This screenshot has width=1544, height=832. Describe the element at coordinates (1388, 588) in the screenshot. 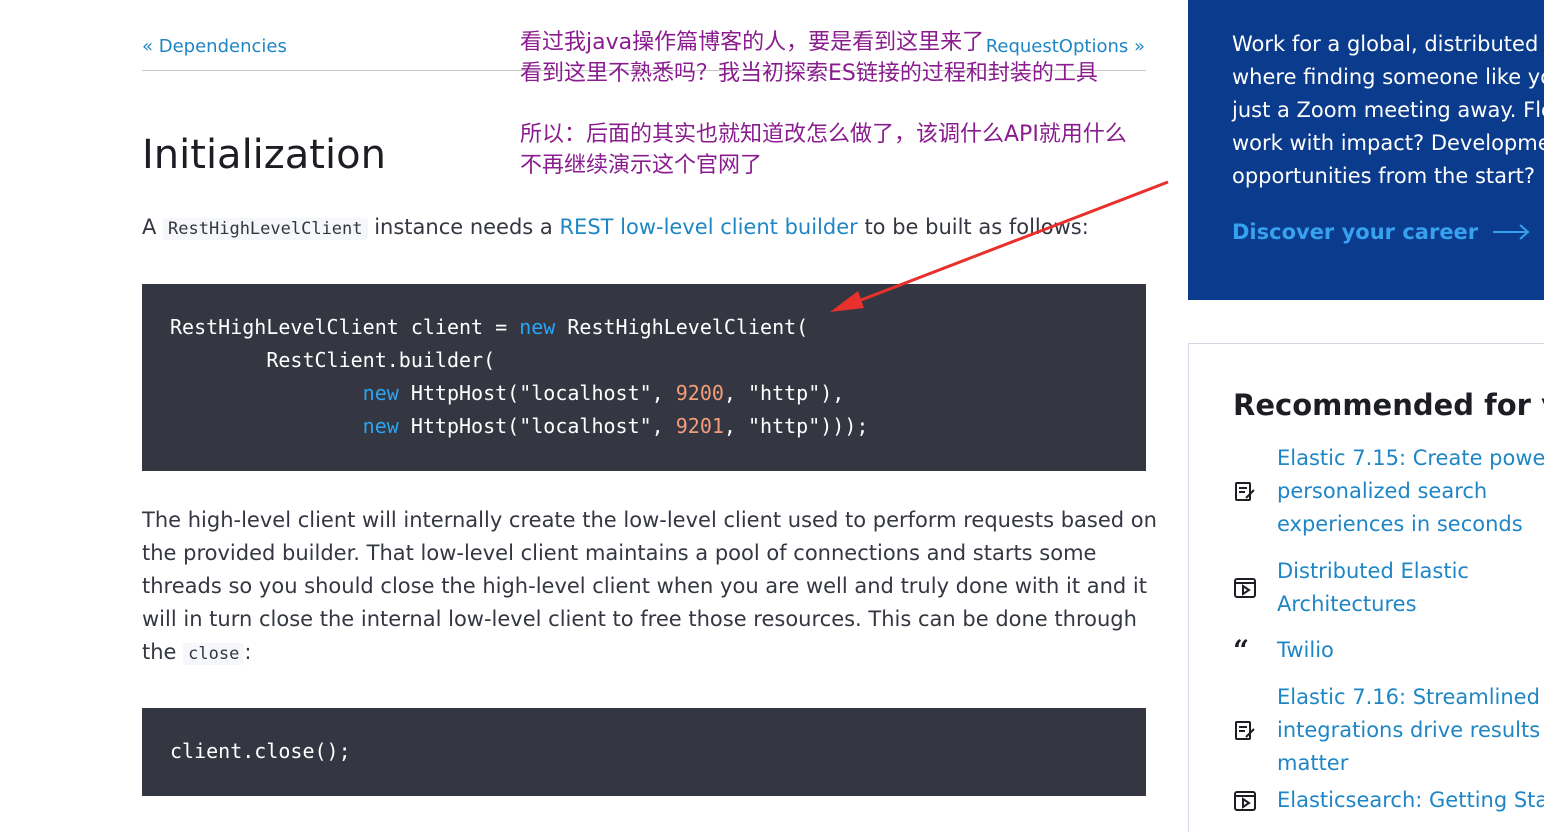

I see `recommended-item: Distributed Elastic Architectures` at that location.